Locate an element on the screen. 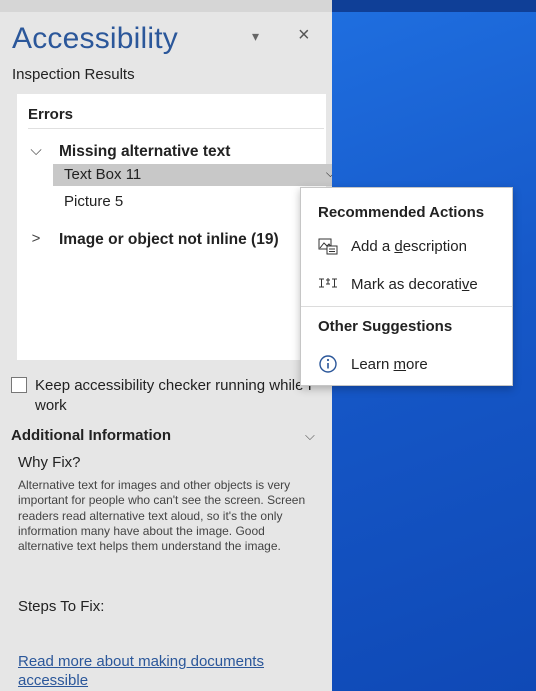  dropdown-caret-icon: ▾ is located at coordinates (255, 36).